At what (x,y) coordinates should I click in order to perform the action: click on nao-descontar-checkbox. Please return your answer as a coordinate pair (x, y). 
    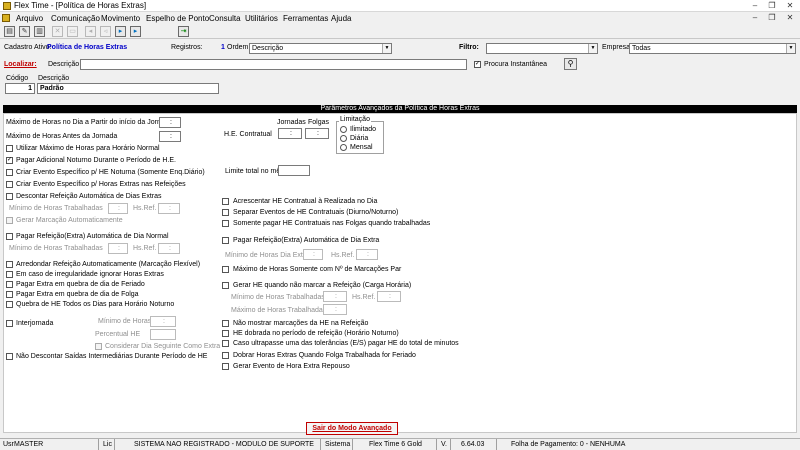
    Looking at the image, I should click on (9, 356).